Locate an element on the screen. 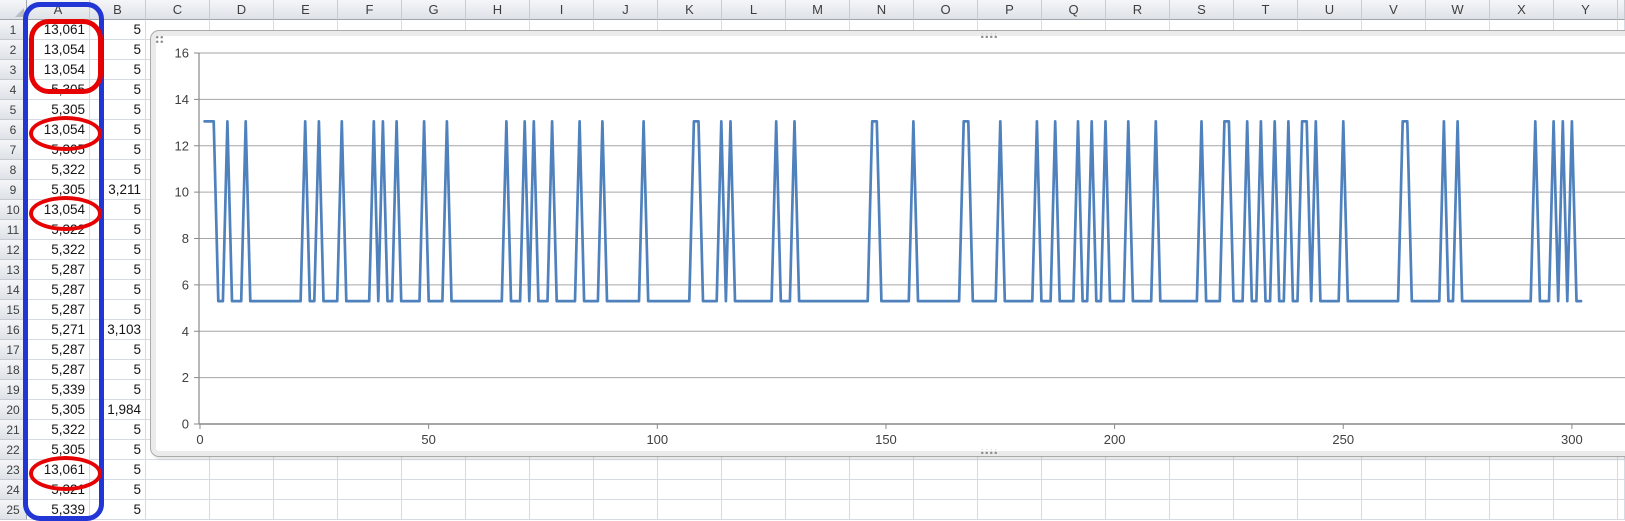 The height and width of the screenshot is (521, 1625). cell-X24 is located at coordinates (1522, 490).